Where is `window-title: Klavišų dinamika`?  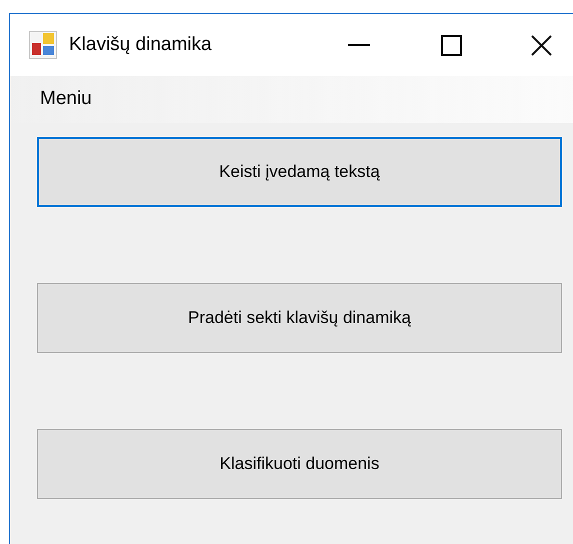 window-title: Klavišų dinamika is located at coordinates (140, 44).